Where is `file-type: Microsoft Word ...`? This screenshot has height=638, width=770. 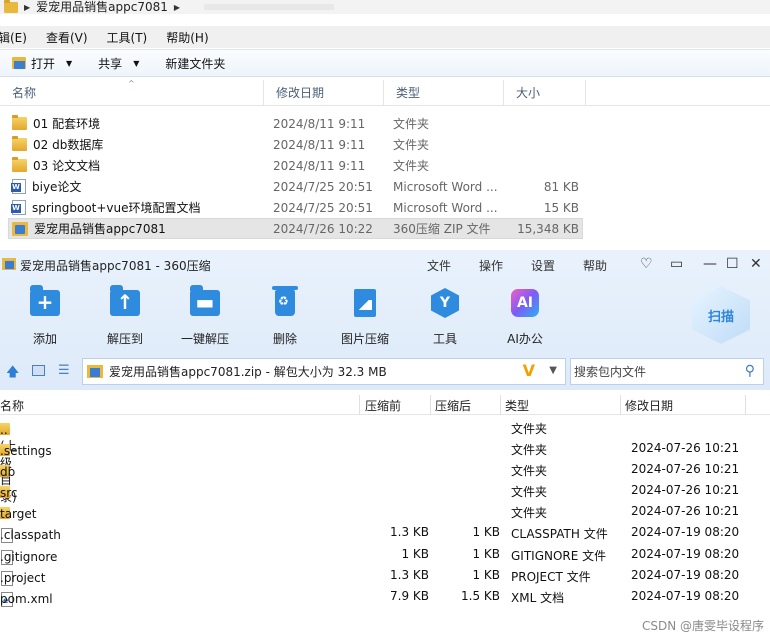
file-type: Microsoft Word ... is located at coordinates (445, 186).